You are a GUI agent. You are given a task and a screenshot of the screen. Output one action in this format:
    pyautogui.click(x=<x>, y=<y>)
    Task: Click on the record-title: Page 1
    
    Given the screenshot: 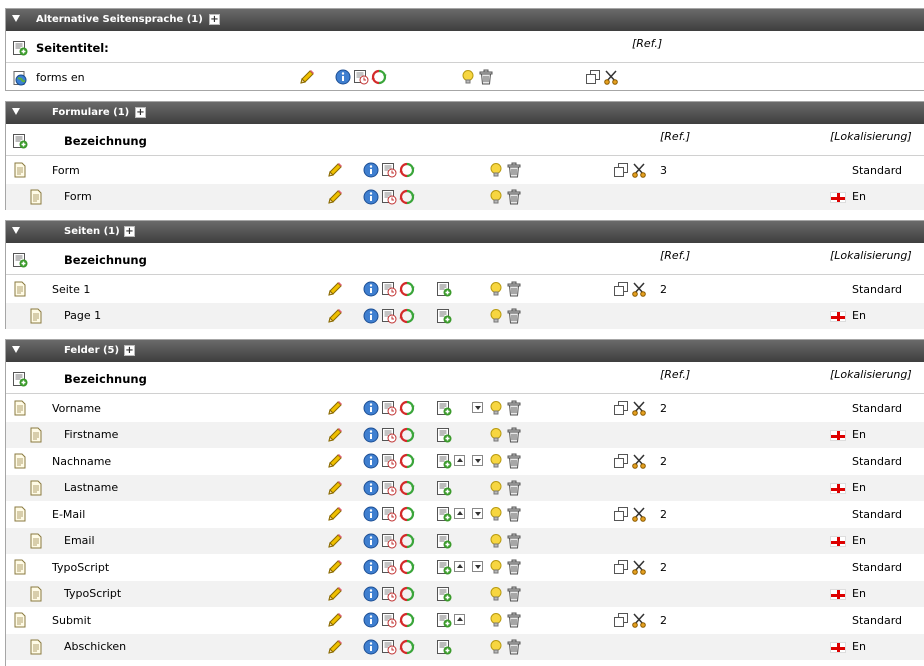 What is the action you would take?
    pyautogui.click(x=82, y=315)
    